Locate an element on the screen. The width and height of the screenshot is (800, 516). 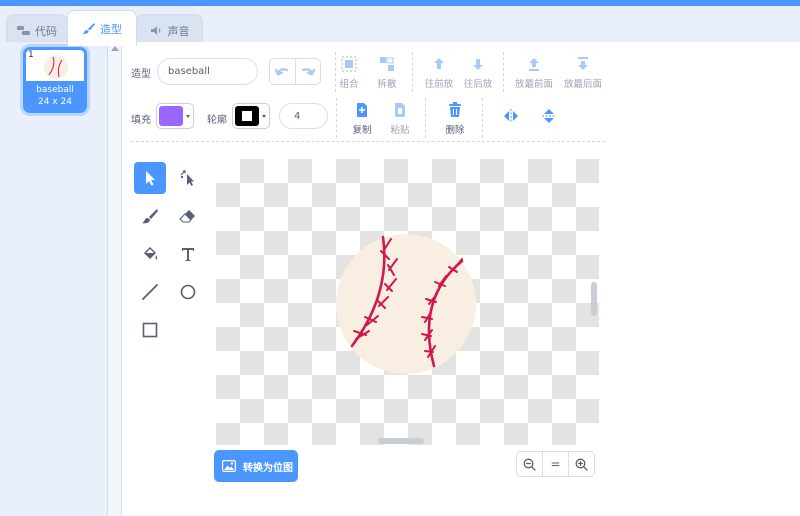
undo-button is located at coordinates (282, 71).